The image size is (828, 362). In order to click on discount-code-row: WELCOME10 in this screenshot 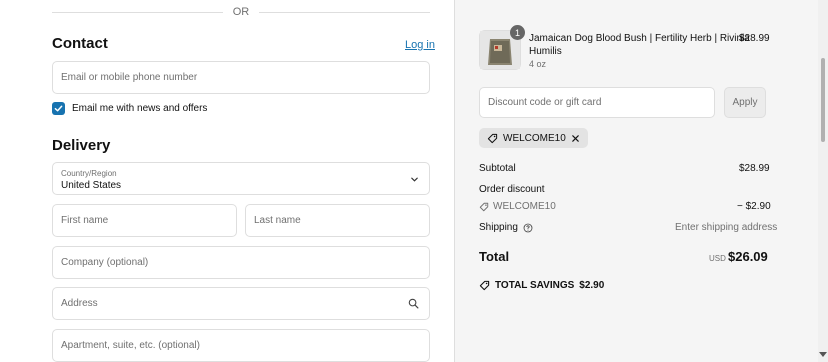, I will do `click(517, 206)`.